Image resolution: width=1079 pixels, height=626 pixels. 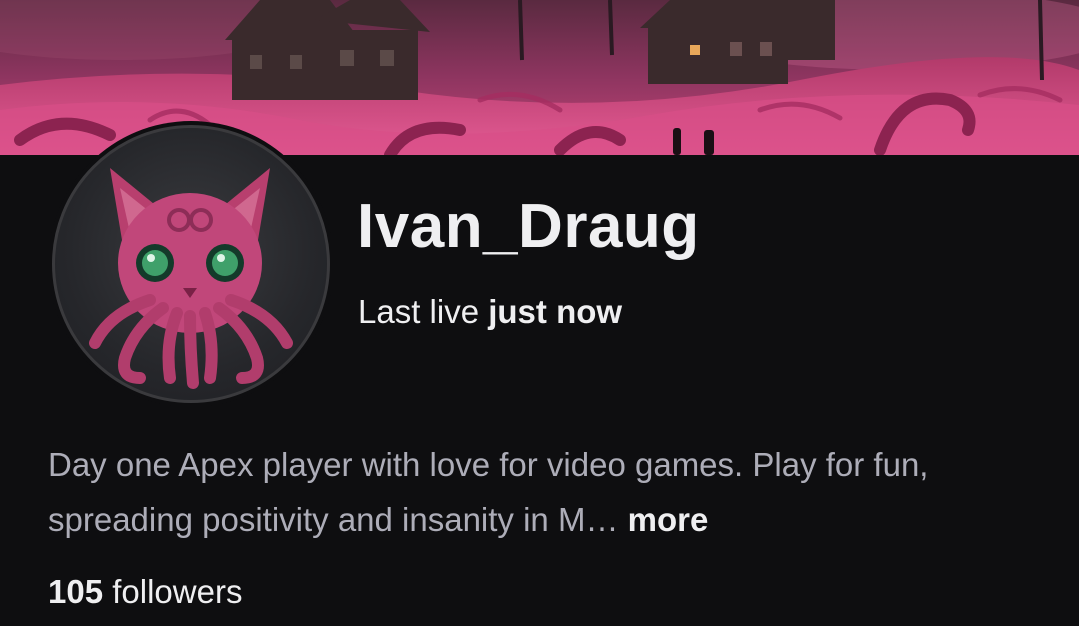 I want to click on followers-label: followers, so click(x=177, y=591).